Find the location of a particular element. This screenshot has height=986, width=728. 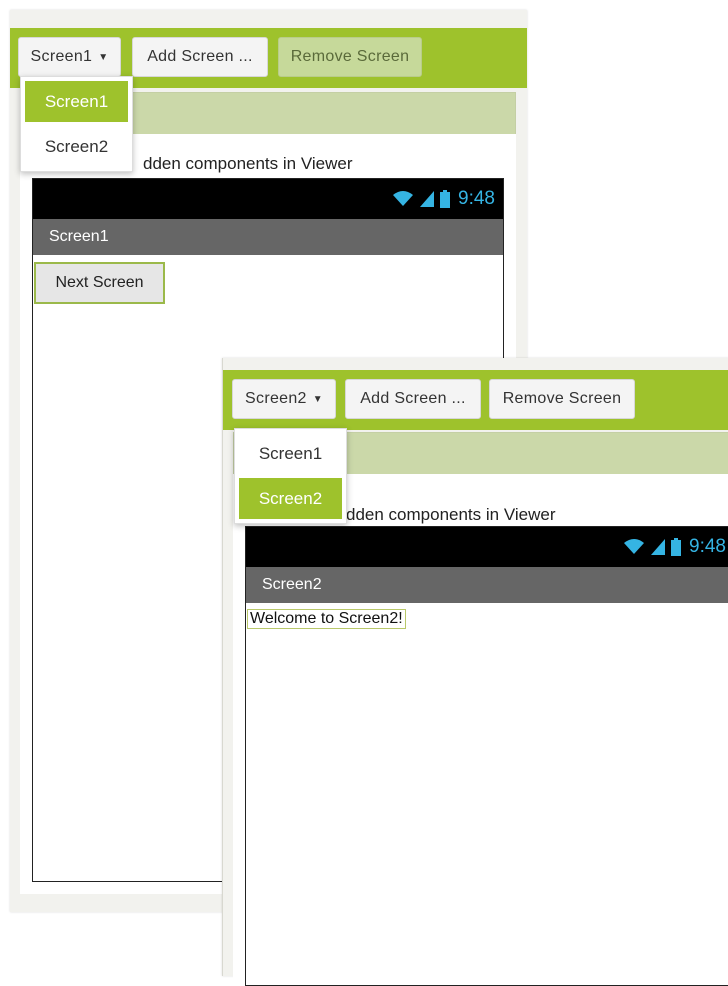

next-screen-button: Next Screen is located at coordinates (99, 283).